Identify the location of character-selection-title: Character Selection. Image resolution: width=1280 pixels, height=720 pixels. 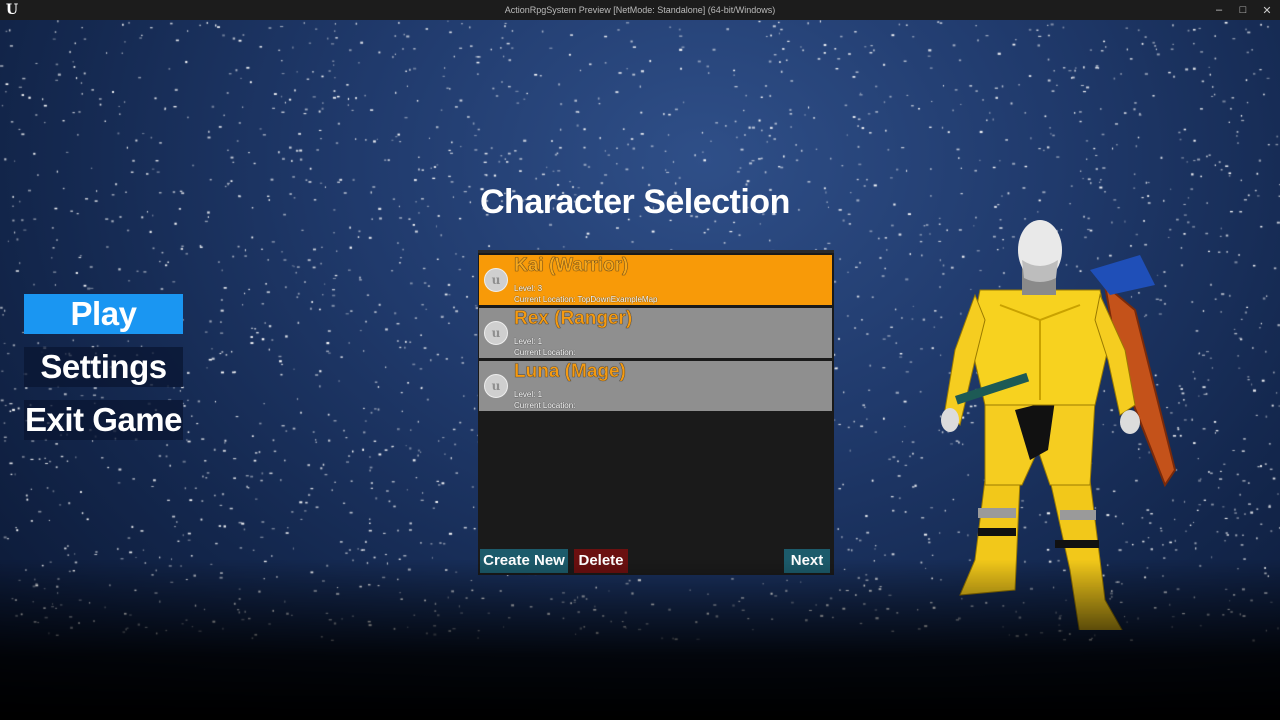
(635, 202).